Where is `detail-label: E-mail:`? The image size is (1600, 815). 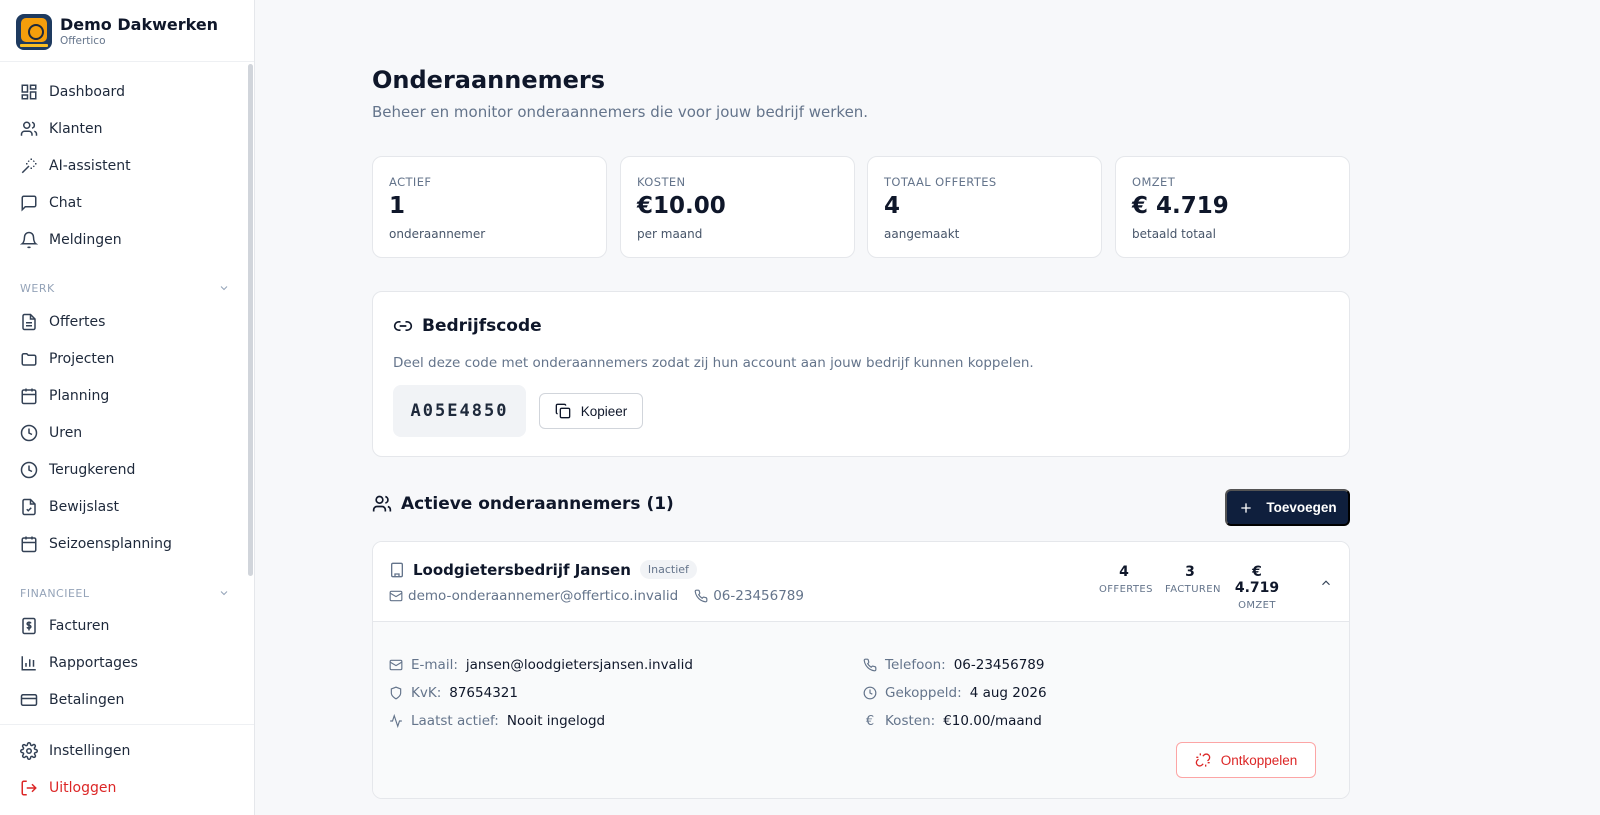 detail-label: E-mail: is located at coordinates (434, 665).